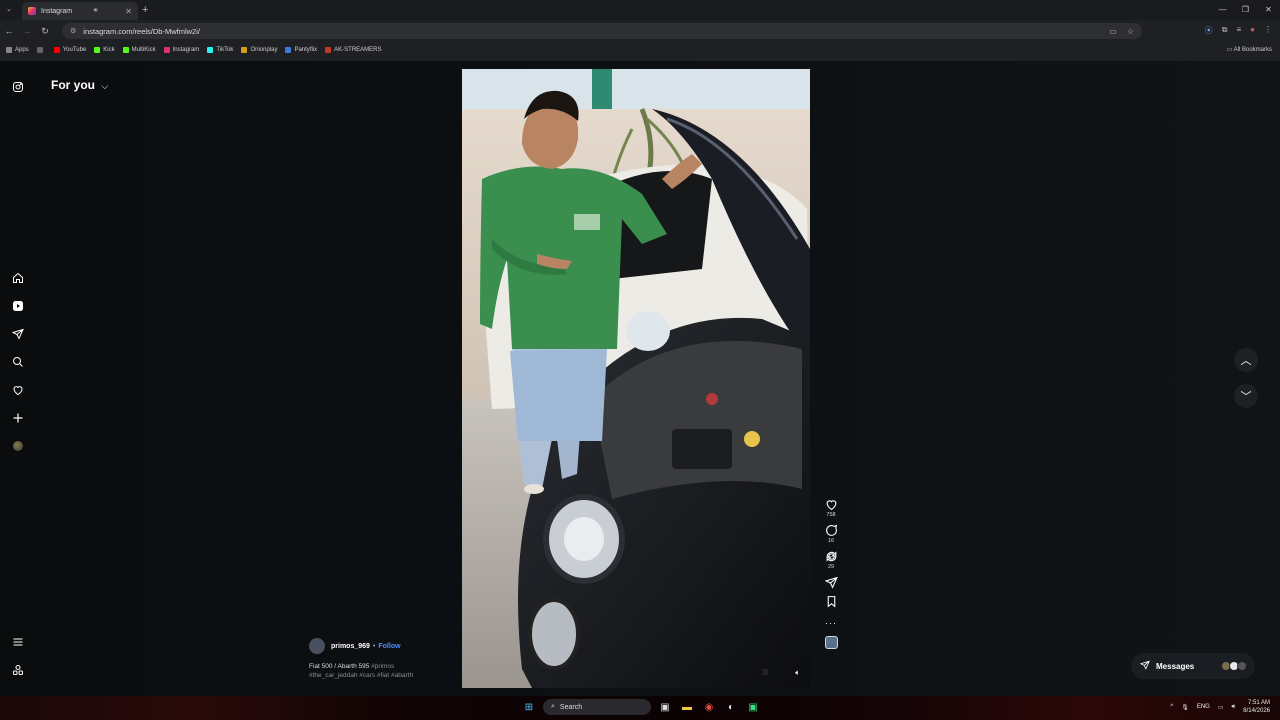 The width and height of the screenshot is (1280, 720). What do you see at coordinates (9, 31) in the screenshot?
I see `back-icon: ←` at bounding box center [9, 31].